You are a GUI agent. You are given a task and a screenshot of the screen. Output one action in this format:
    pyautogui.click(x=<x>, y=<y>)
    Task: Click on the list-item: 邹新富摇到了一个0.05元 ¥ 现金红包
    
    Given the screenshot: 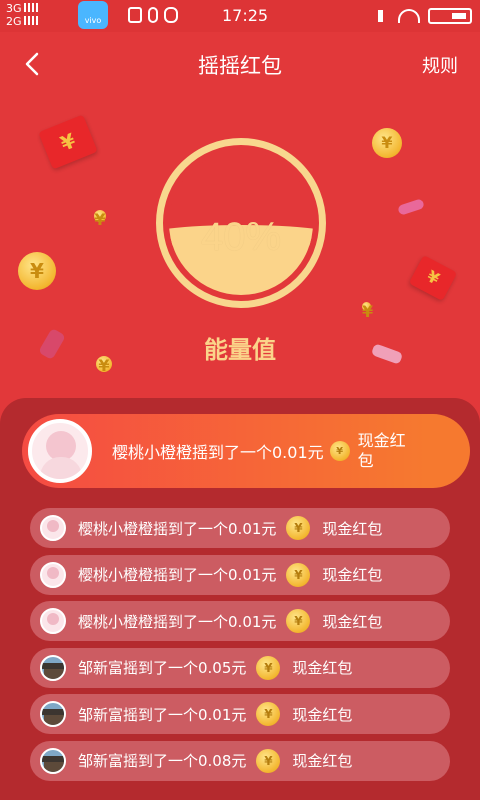 What is the action you would take?
    pyautogui.click(x=240, y=667)
    